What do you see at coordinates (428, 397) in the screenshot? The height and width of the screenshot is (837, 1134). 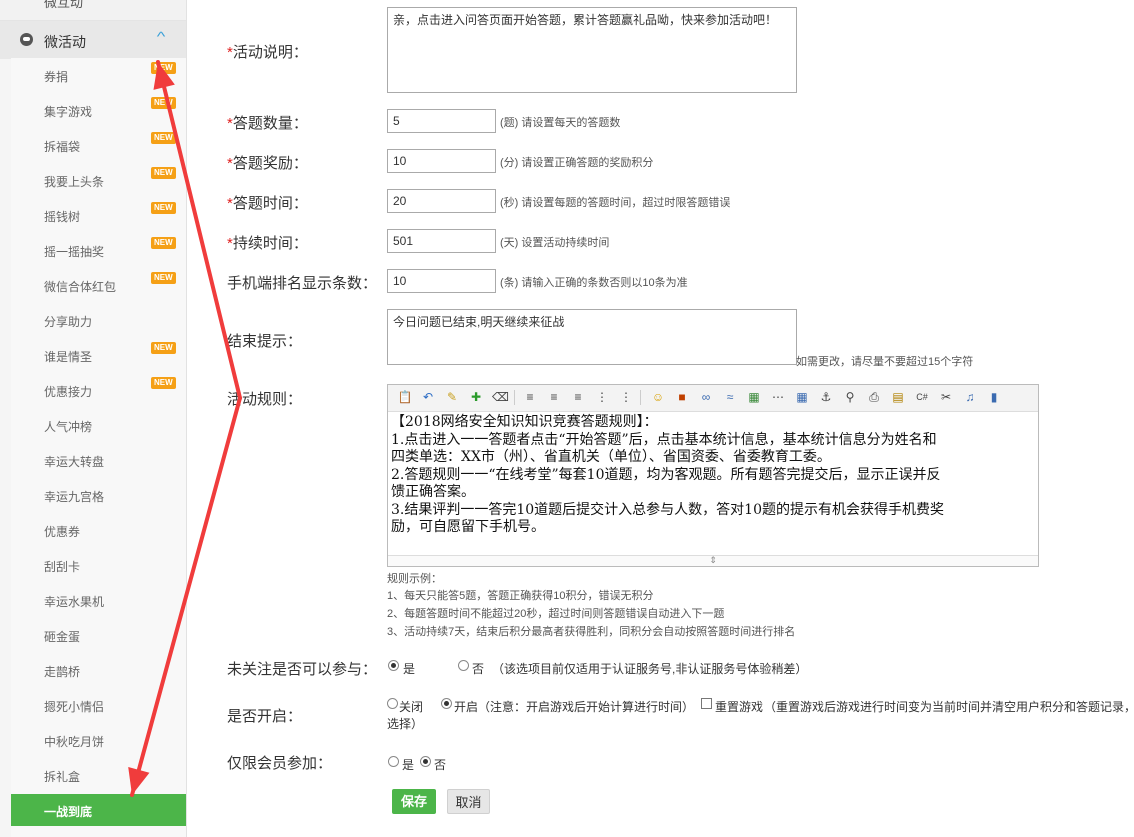 I see `undo-icon: ↶` at bounding box center [428, 397].